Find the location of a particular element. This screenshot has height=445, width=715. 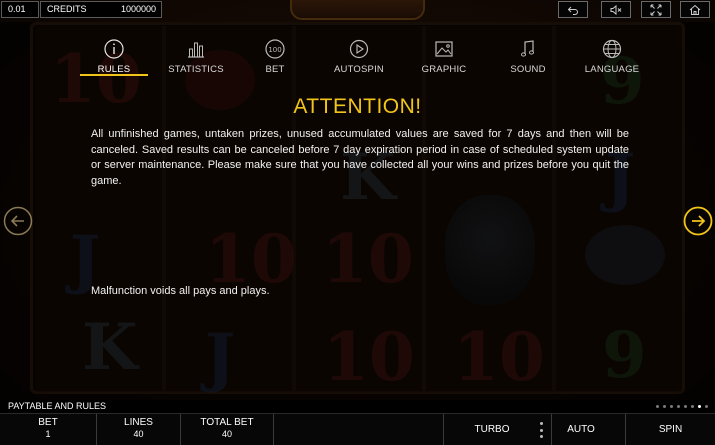

total-bet-display: TOTAL BET 40 is located at coordinates (227, 429).